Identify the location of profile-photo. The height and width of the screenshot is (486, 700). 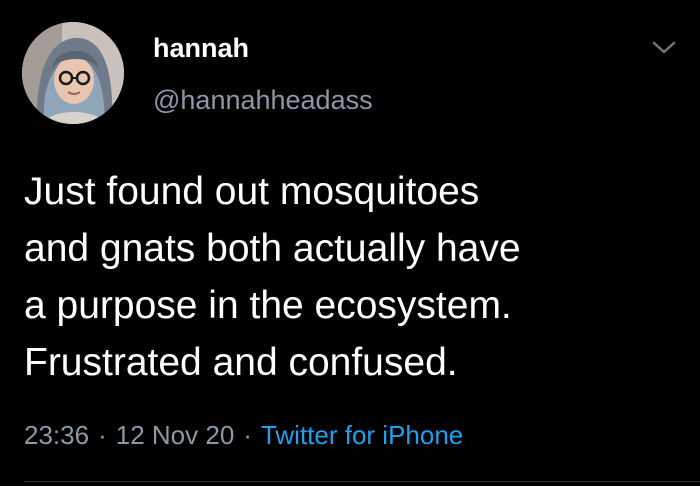
(73, 73).